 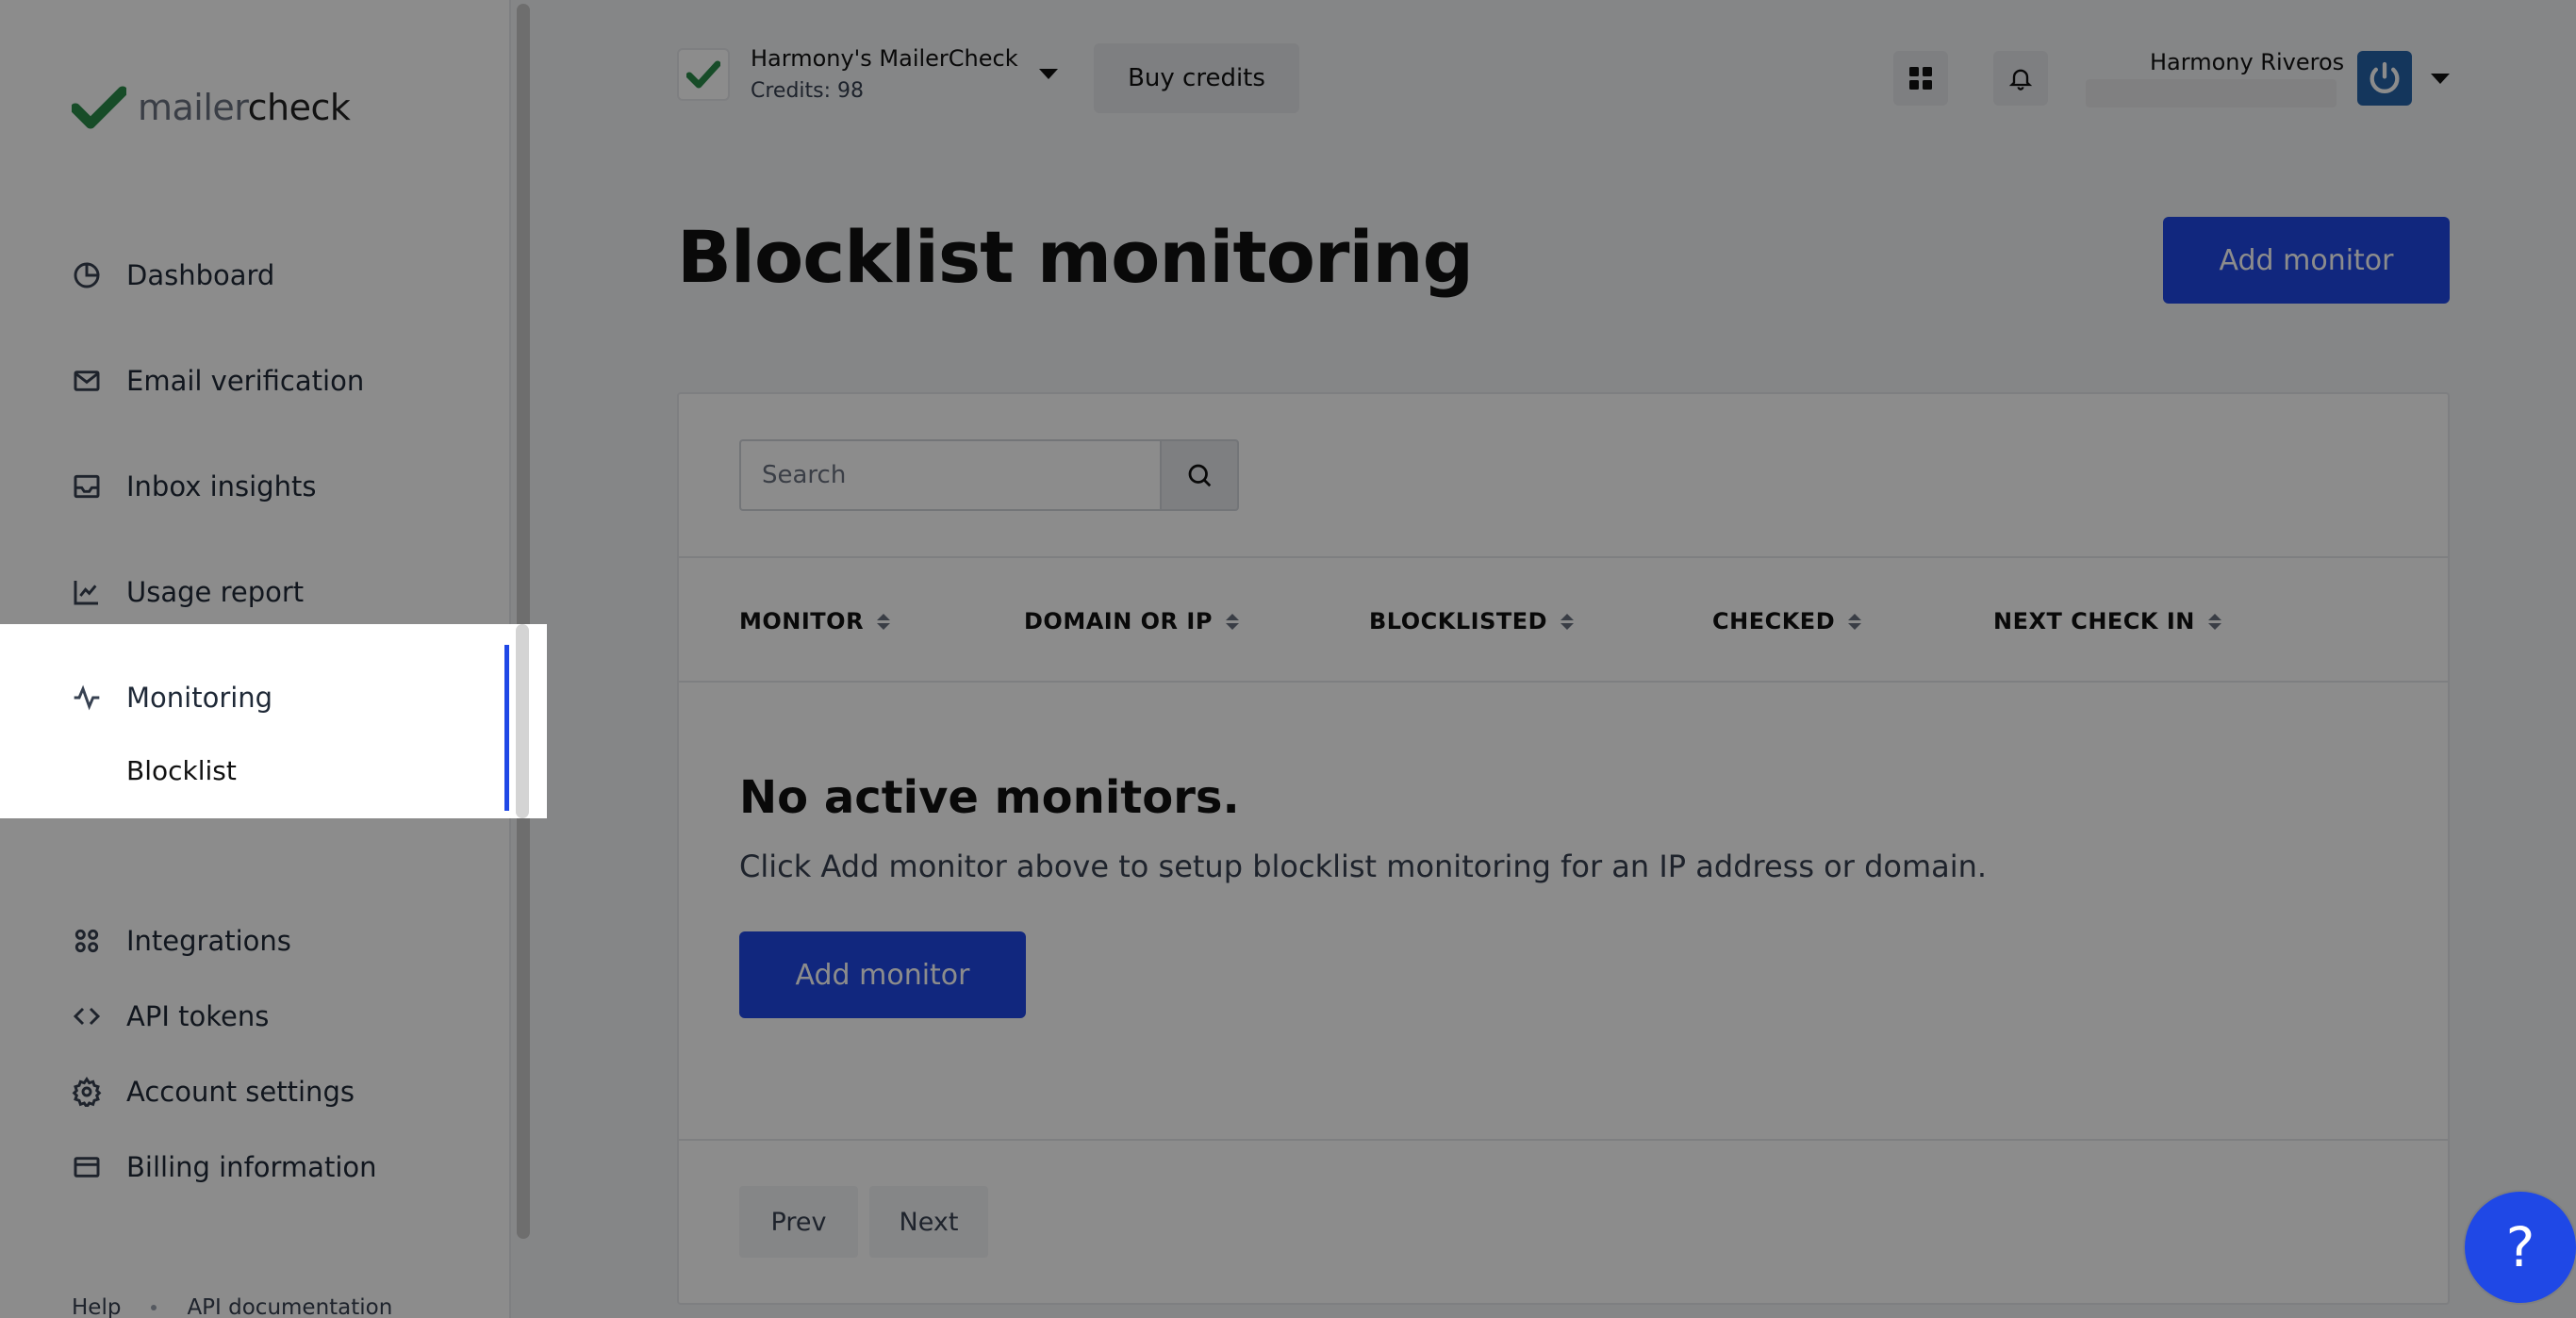 What do you see at coordinates (87, 1016) in the screenshot?
I see `code-icon` at bounding box center [87, 1016].